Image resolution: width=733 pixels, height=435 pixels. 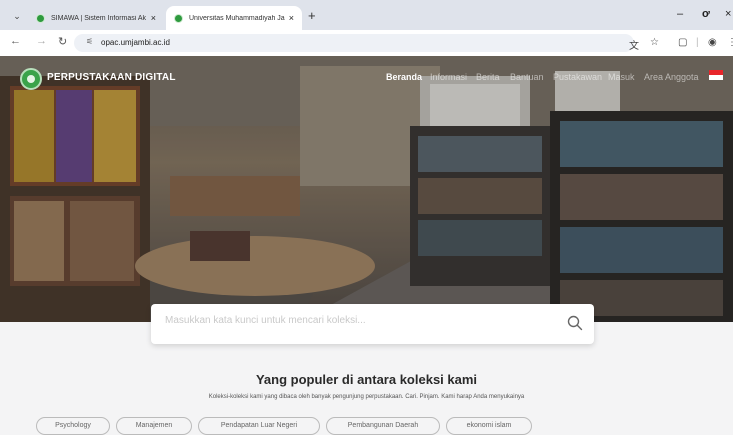 I want to click on nav-beranda: Beranda, so click(x=404, y=77).